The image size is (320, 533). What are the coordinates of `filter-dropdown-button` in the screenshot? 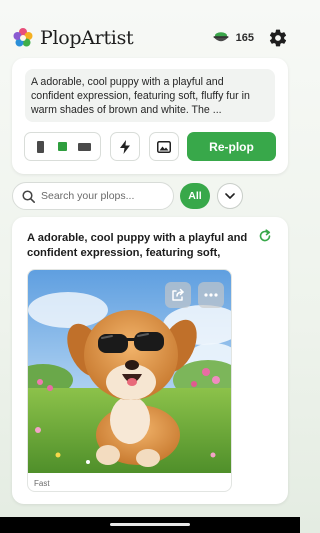 It's located at (230, 196).